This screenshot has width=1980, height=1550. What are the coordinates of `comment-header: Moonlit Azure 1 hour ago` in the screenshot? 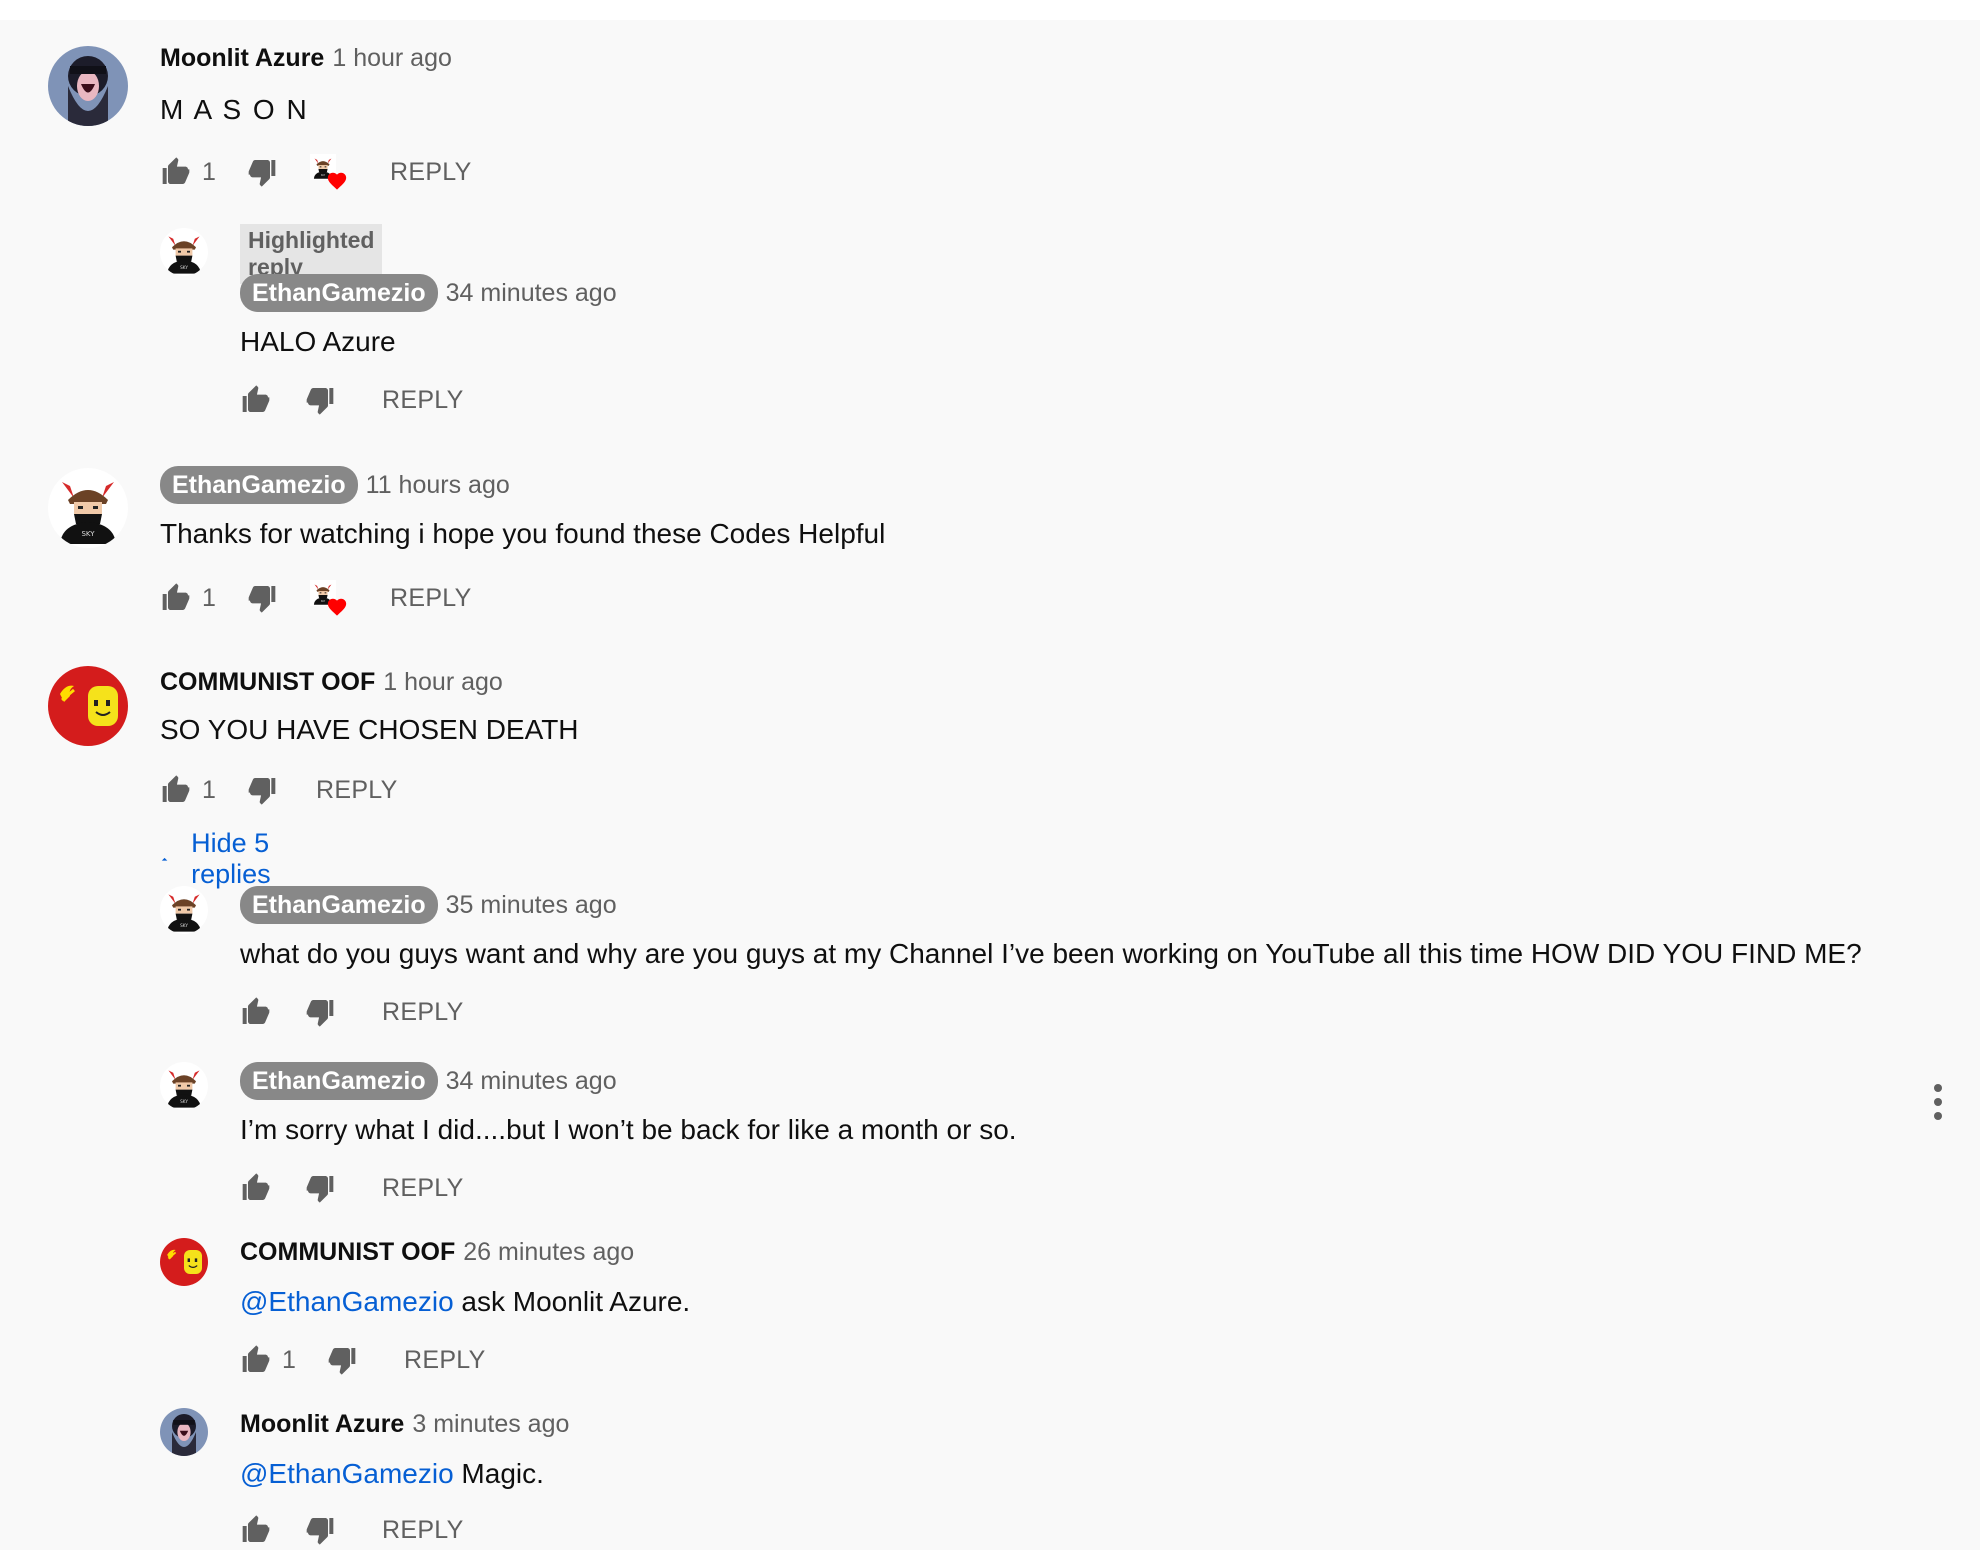 It's located at (306, 58).